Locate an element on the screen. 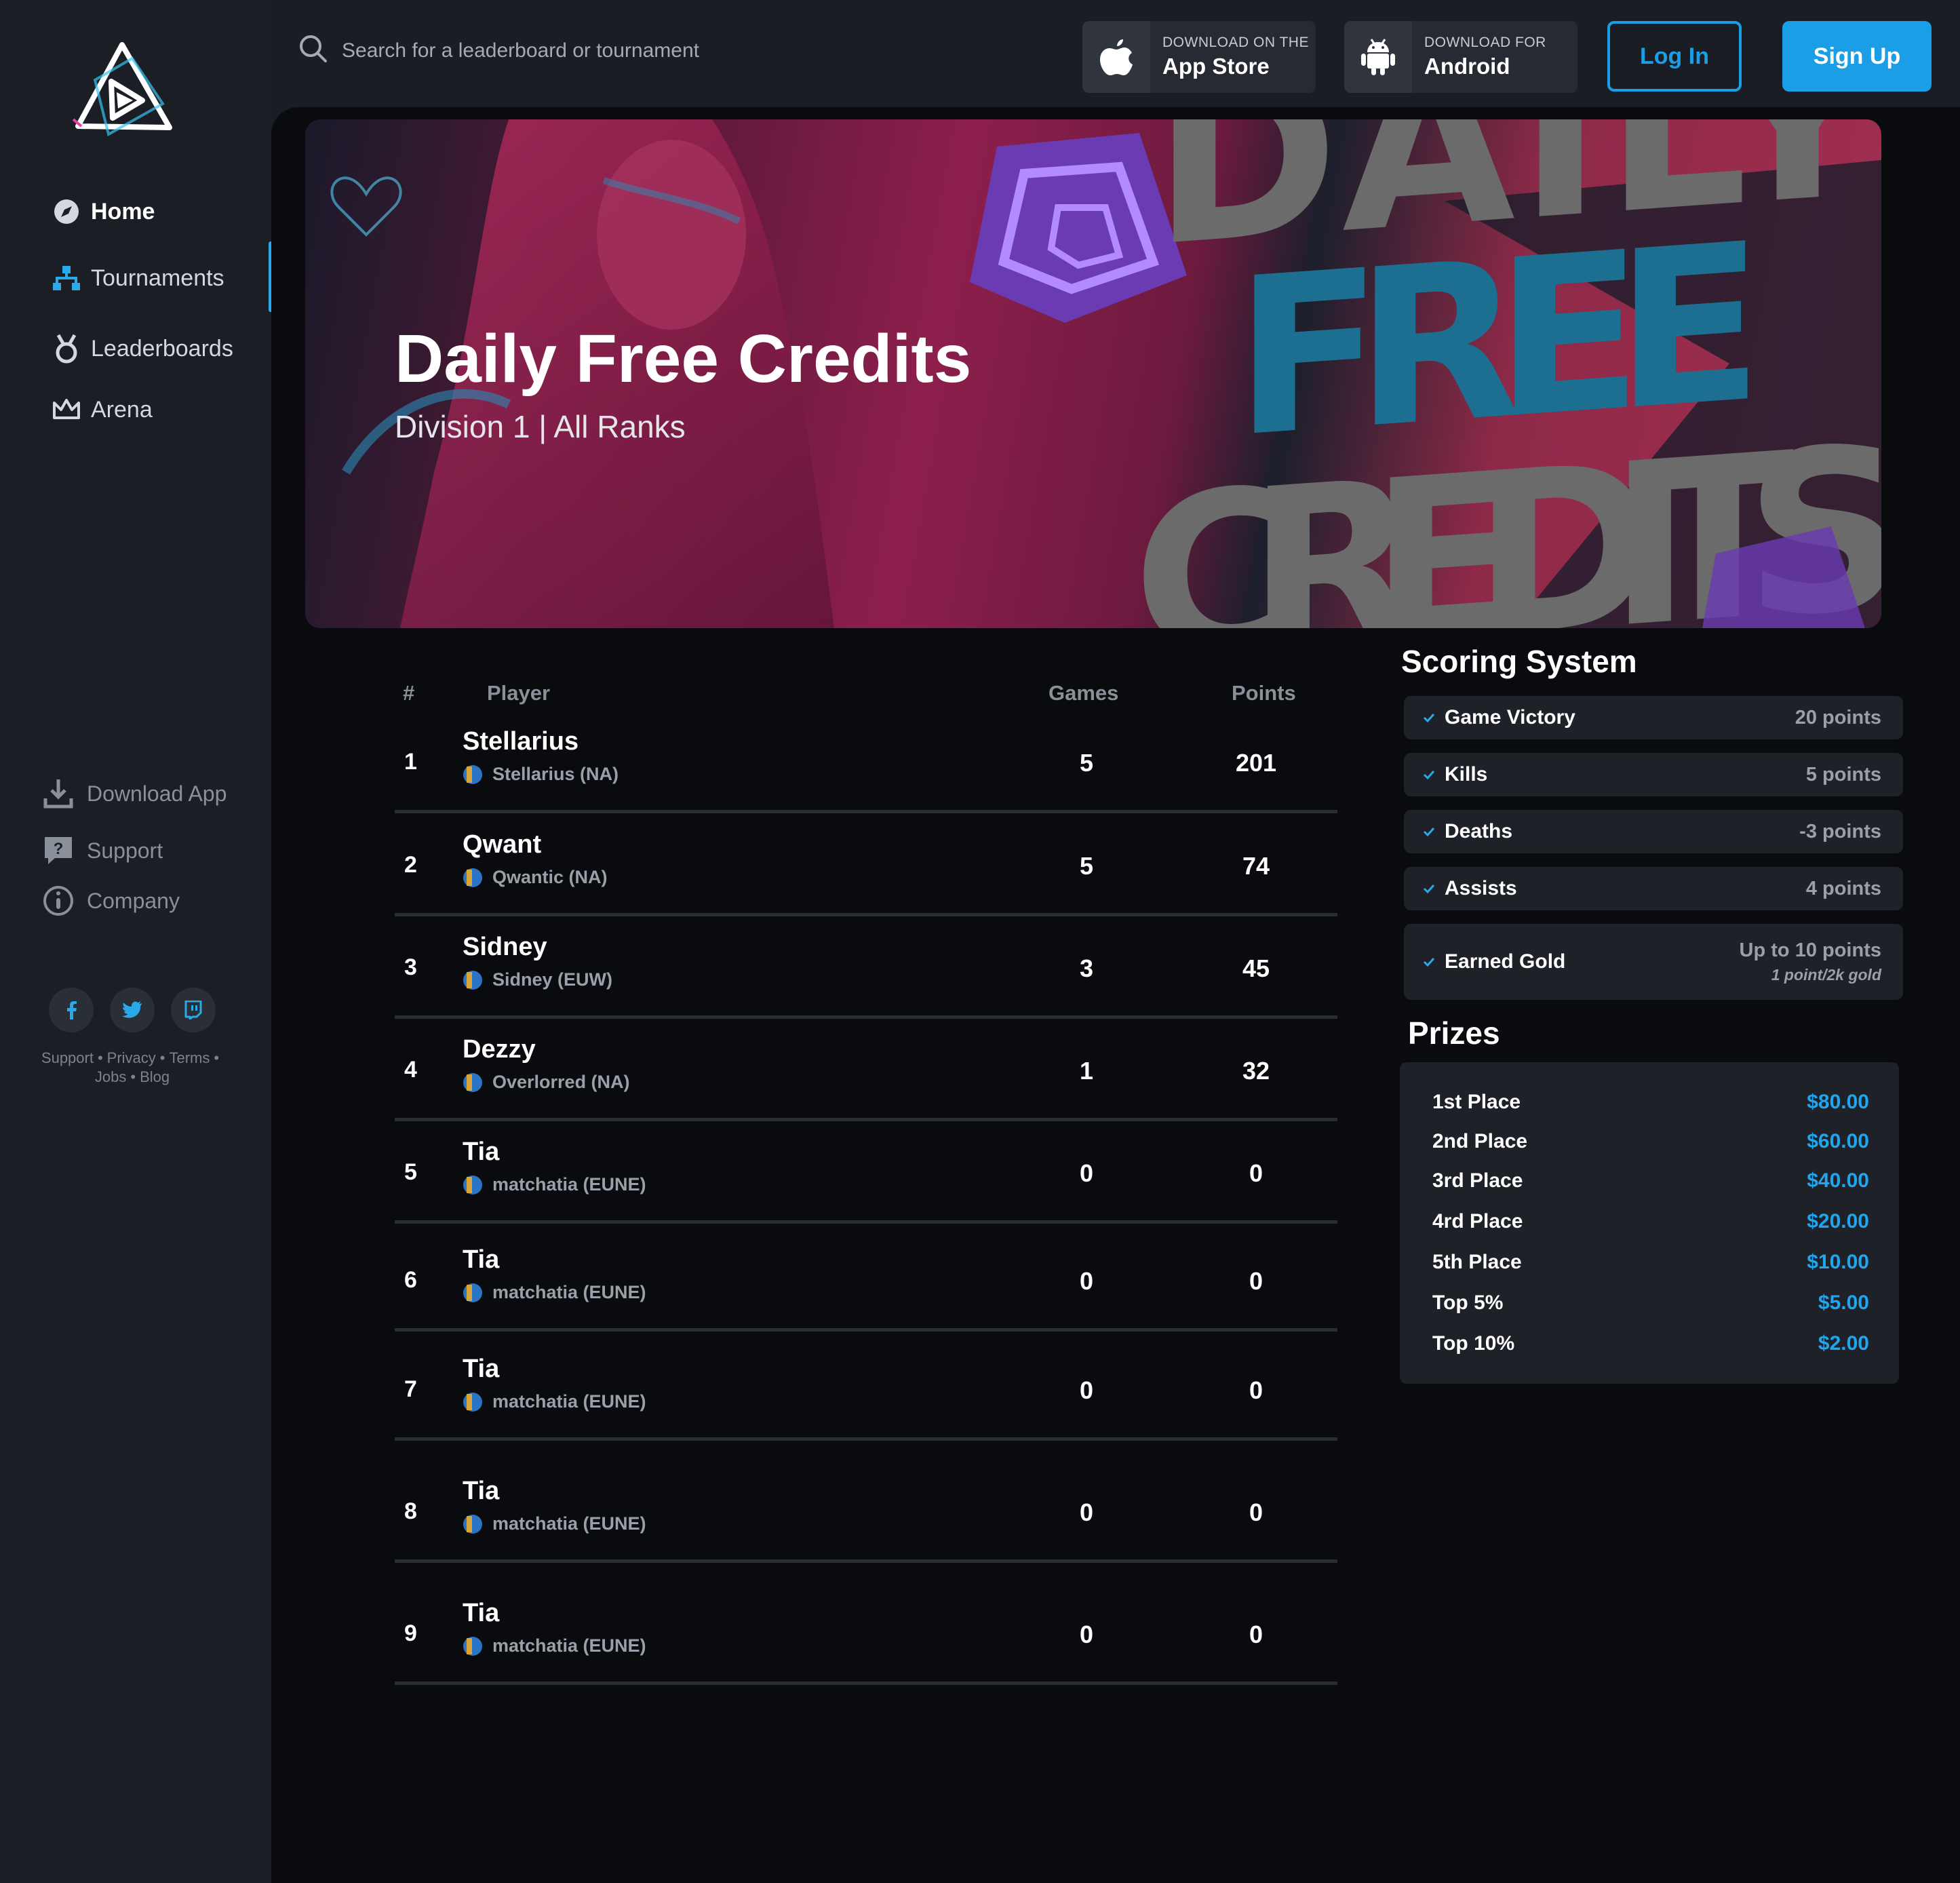 The image size is (1960, 1883). android-small-label: DOWNLOAD FOR is located at coordinates (1485, 43).